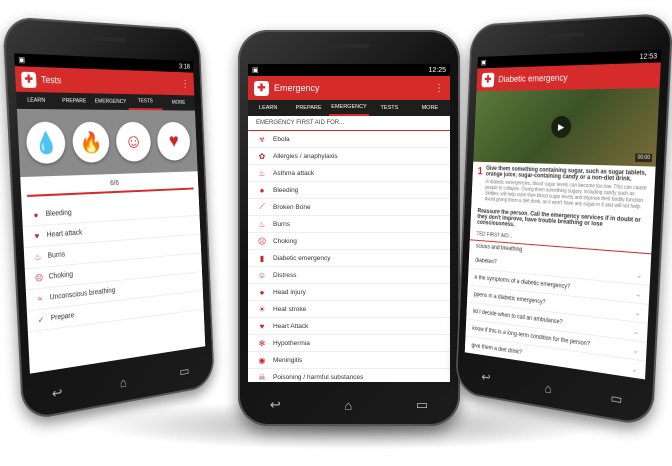 This screenshot has height=466, width=672. What do you see at coordinates (349, 343) in the screenshot?
I see `list-item: ✻ Hypothermia` at bounding box center [349, 343].